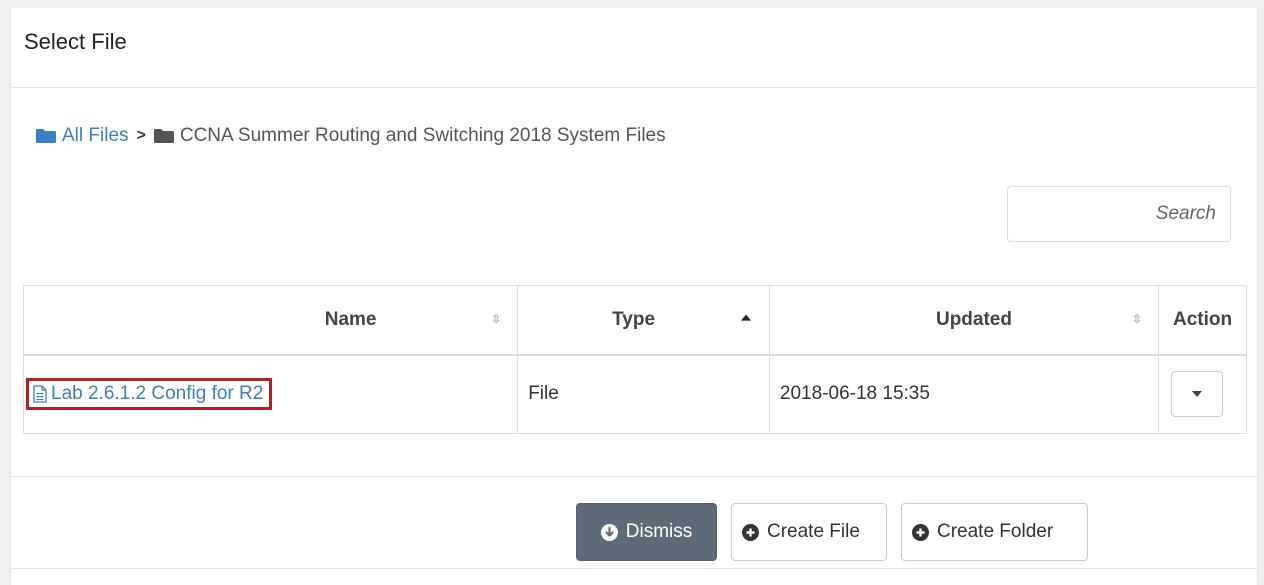 The height and width of the screenshot is (585, 1264). What do you see at coordinates (659, 531) in the screenshot?
I see `dismiss-label: Dismiss` at bounding box center [659, 531].